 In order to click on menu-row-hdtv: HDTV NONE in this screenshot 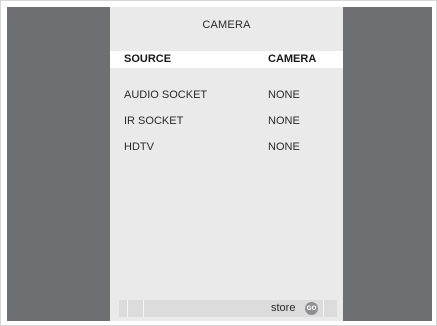, I will do `click(226, 147)`.